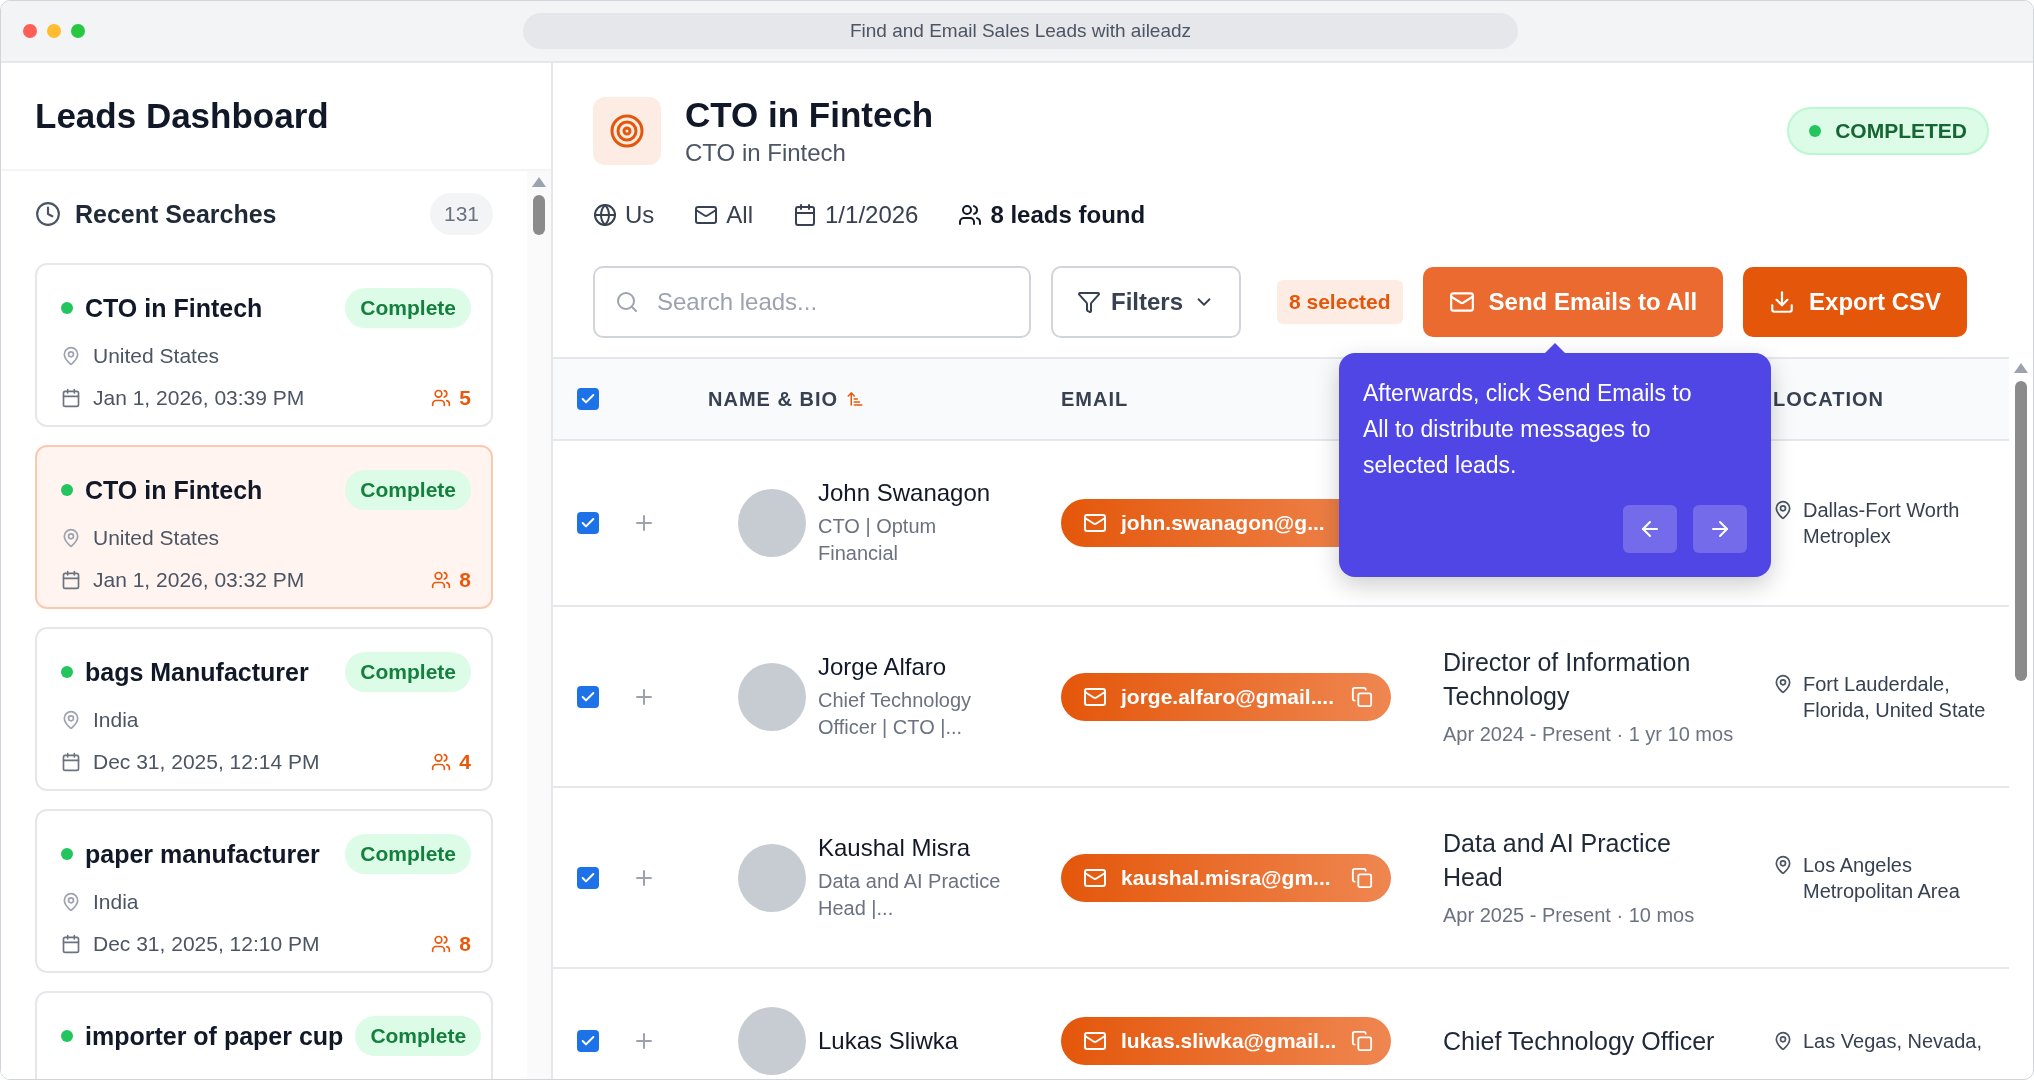 Image resolution: width=2034 pixels, height=1080 pixels. Describe the element at coordinates (1650, 529) in the screenshot. I see `previous-button` at that location.